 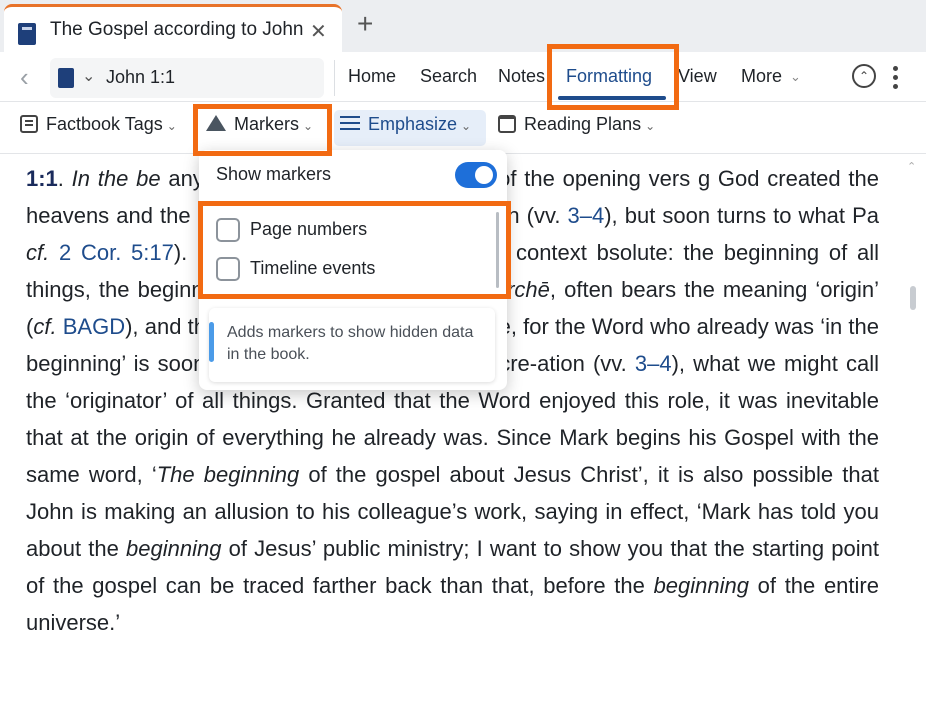 I want to click on menu-view: View, so click(x=697, y=76).